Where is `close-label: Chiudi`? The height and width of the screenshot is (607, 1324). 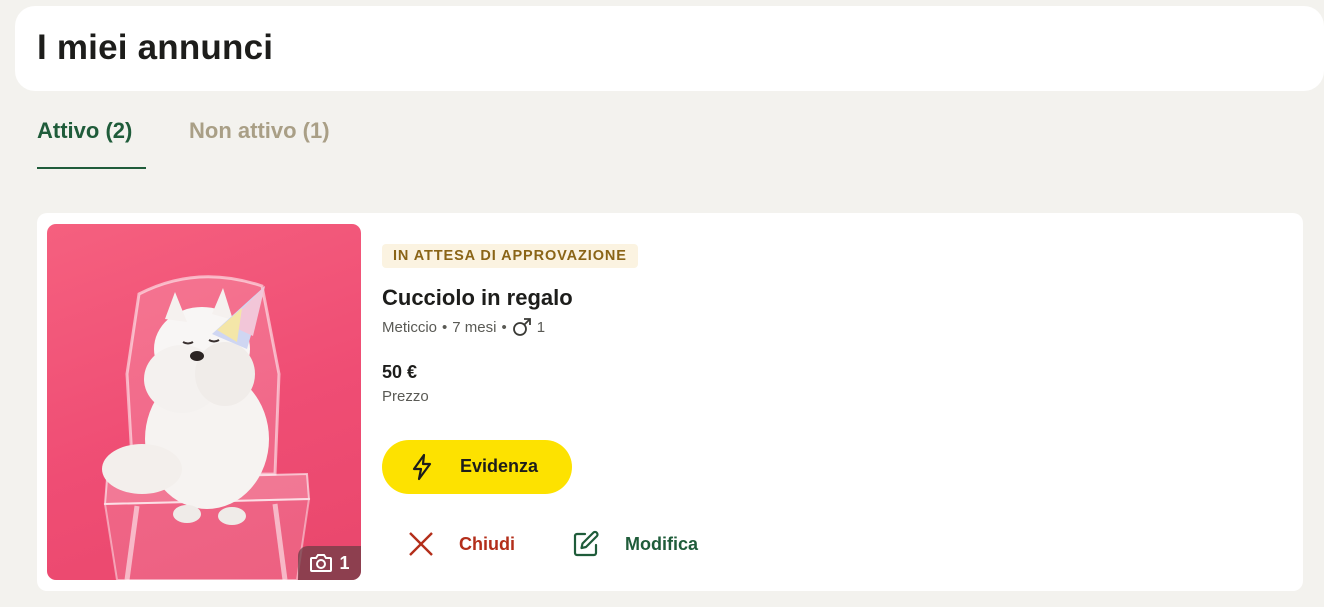
close-label: Chiudi is located at coordinates (487, 543).